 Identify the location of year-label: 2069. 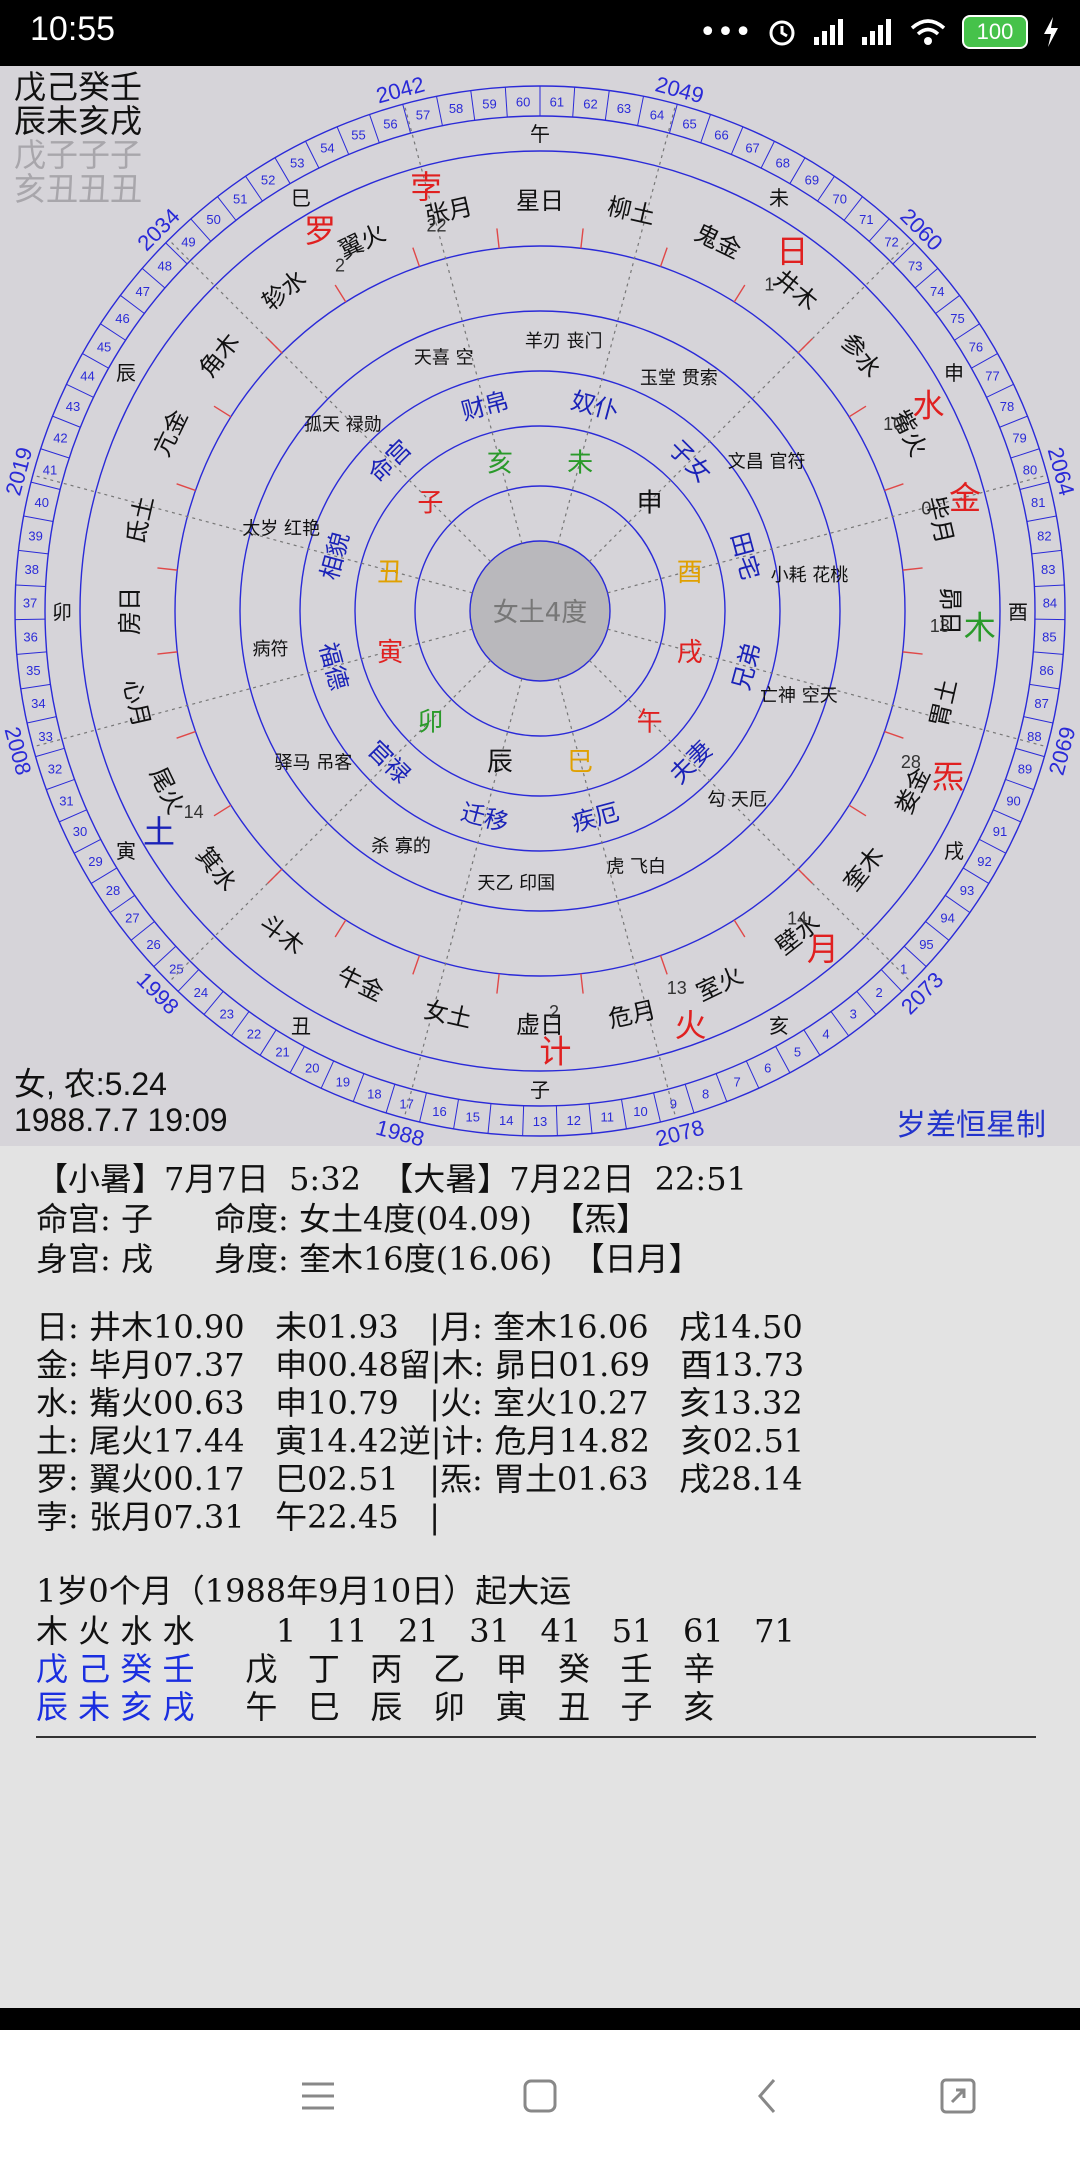
(1062, 751).